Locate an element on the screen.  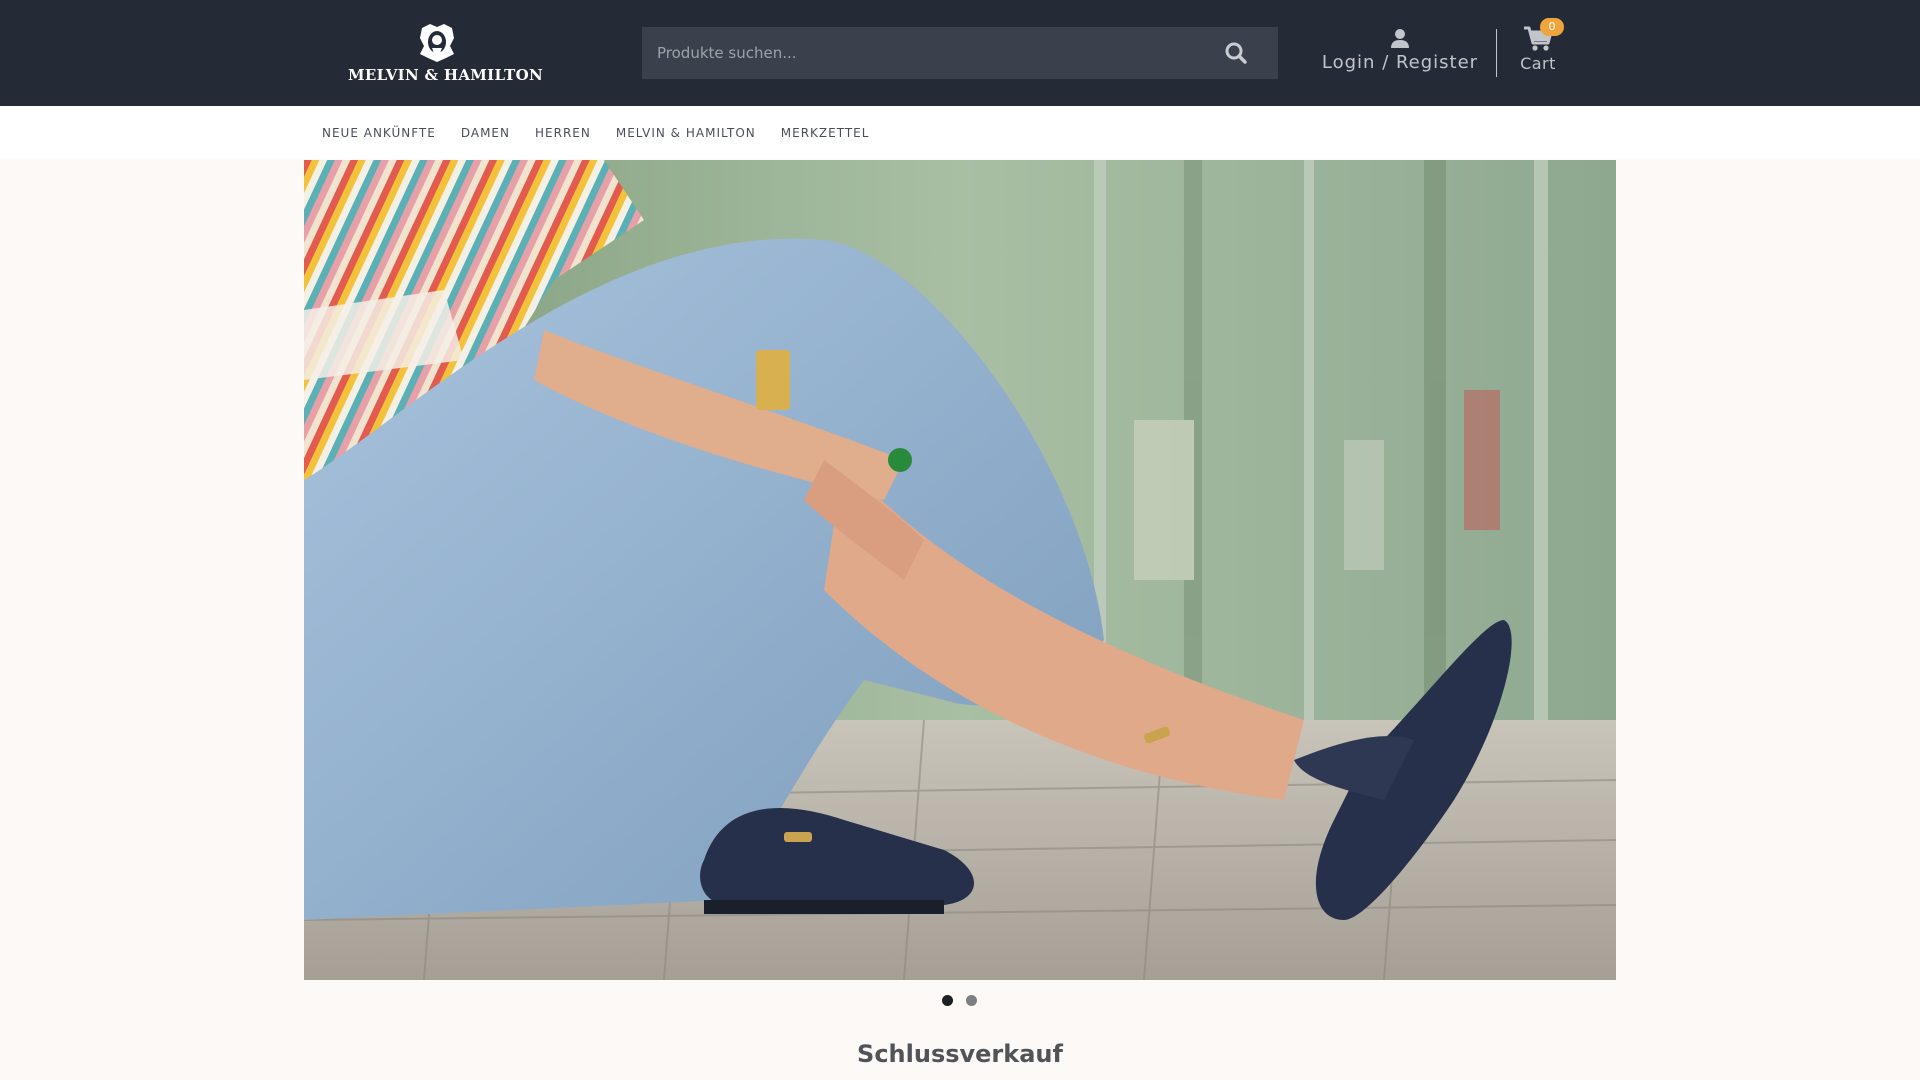
nav-item-damen: DAMEN is located at coordinates (485, 133).